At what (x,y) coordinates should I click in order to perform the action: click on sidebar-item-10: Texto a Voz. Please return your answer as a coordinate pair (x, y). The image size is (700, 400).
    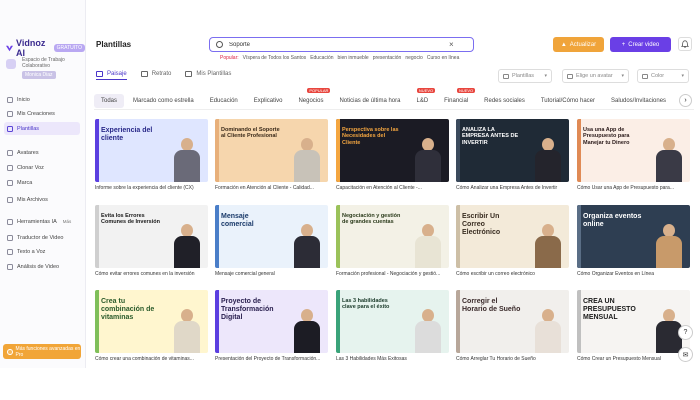
    Looking at the image, I should click on (42, 251).